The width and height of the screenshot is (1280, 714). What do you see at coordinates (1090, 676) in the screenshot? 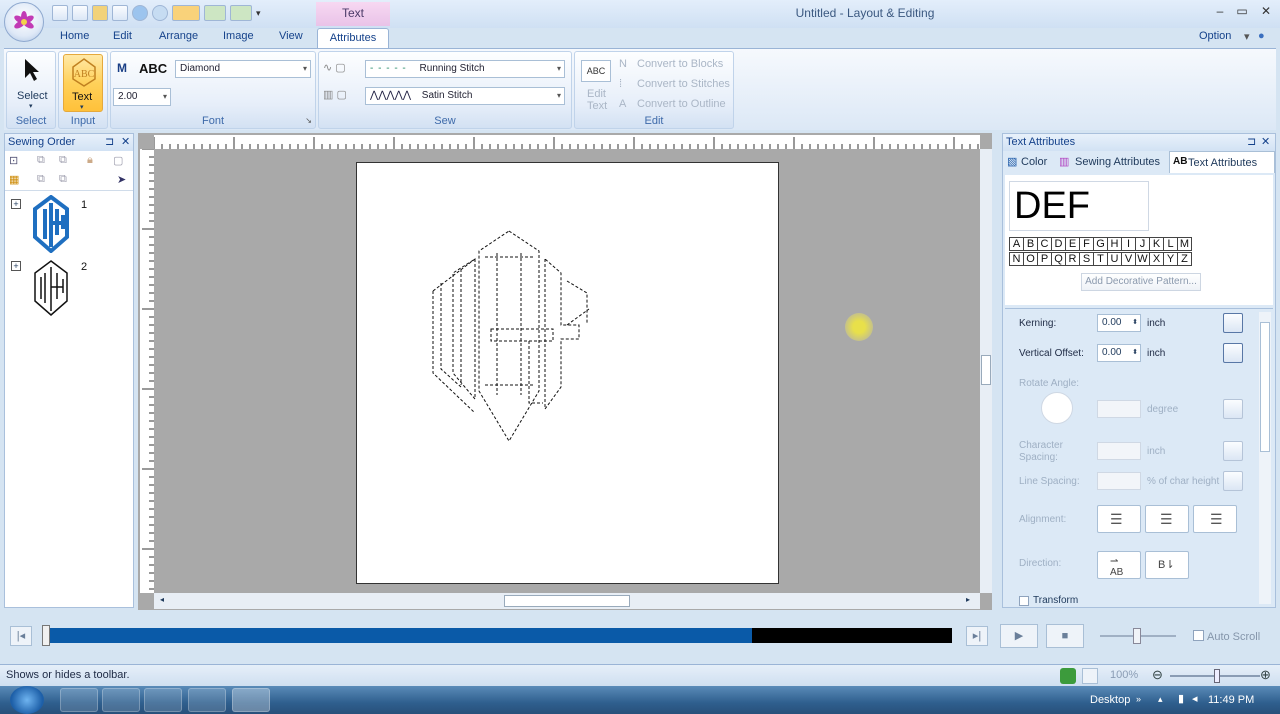
I see `view-icon` at bounding box center [1090, 676].